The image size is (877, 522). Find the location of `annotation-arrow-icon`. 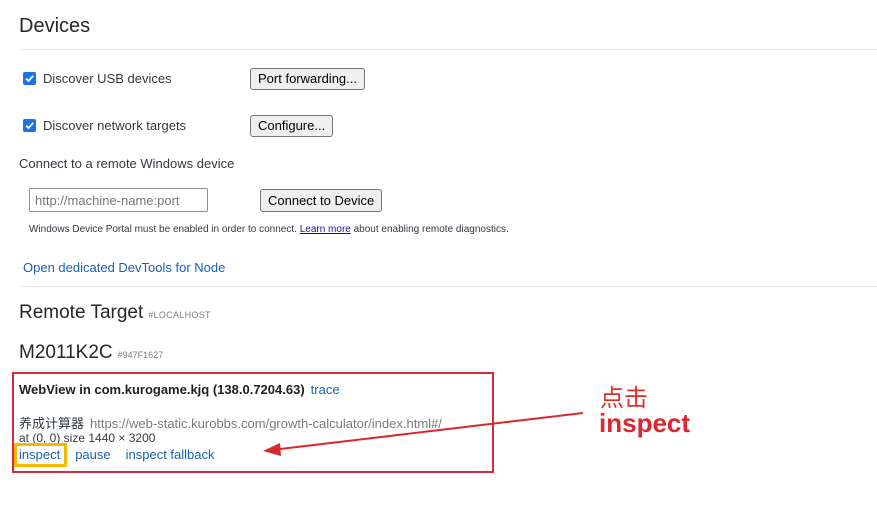

annotation-arrow-icon is located at coordinates (423, 434).